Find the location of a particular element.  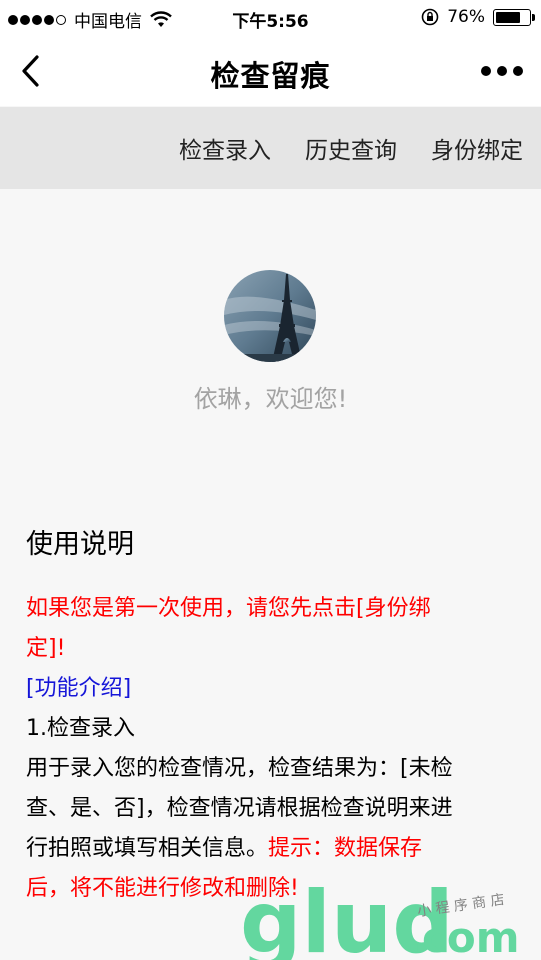

battery-icon is located at coordinates (514, 17).